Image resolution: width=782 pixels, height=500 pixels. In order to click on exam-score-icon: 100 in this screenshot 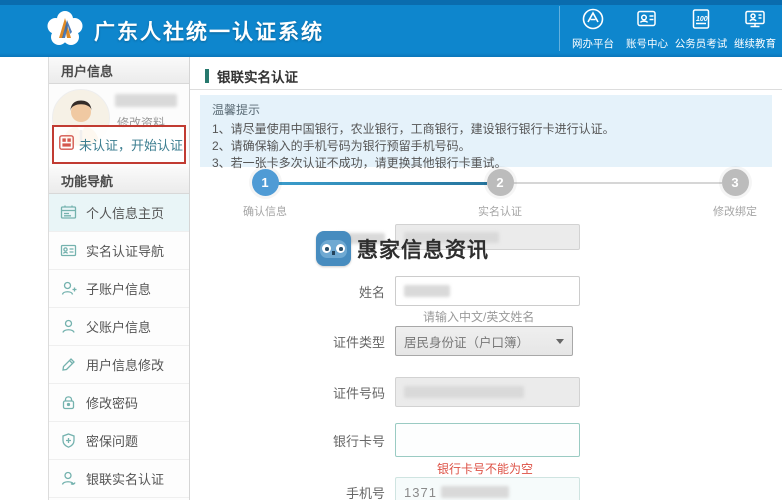, I will do `click(701, 19)`.